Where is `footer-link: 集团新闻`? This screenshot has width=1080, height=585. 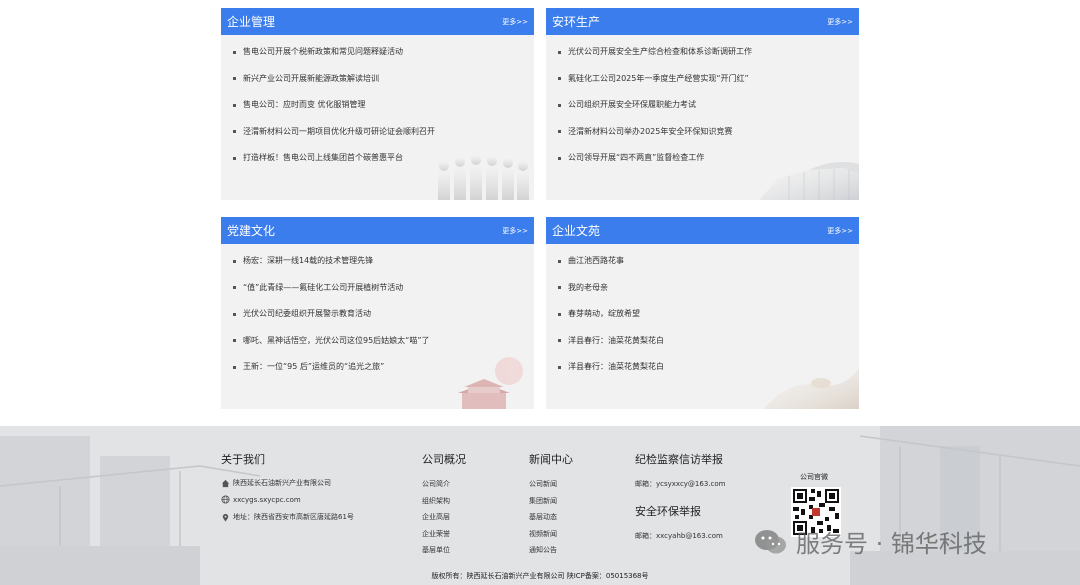
footer-link: 集团新闻 is located at coordinates (543, 504).